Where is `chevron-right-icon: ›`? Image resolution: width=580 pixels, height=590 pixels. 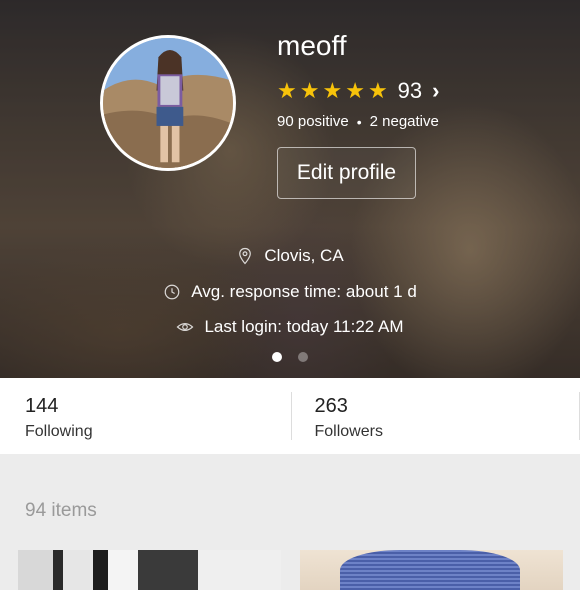 chevron-right-icon: › is located at coordinates (435, 91).